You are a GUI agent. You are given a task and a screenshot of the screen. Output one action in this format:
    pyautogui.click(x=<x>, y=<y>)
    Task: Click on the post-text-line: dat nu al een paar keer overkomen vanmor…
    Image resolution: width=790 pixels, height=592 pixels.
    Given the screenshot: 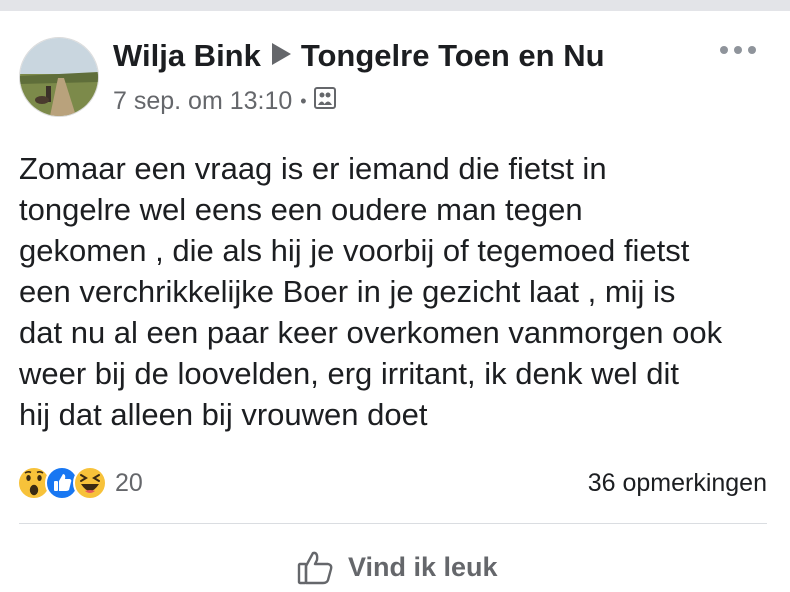 What is the action you would take?
    pyautogui.click(x=371, y=332)
    